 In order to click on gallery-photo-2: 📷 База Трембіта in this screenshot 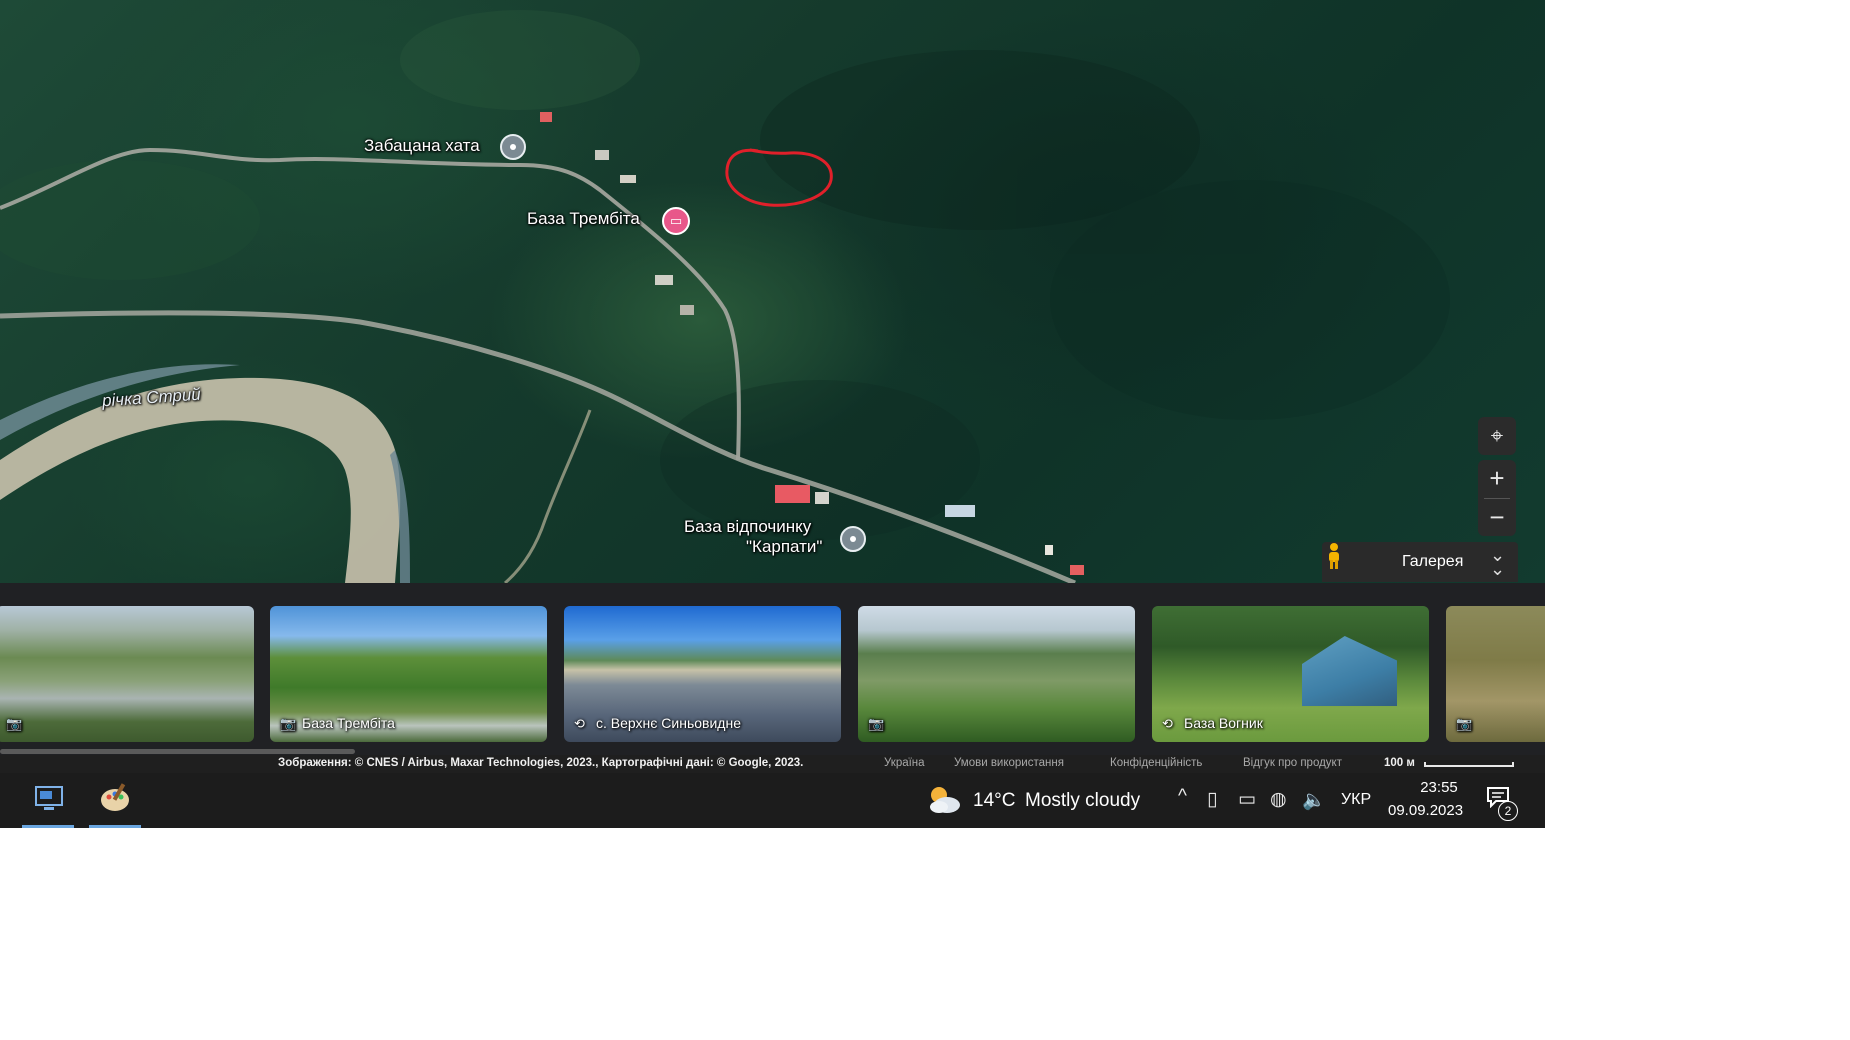, I will do `click(408, 674)`.